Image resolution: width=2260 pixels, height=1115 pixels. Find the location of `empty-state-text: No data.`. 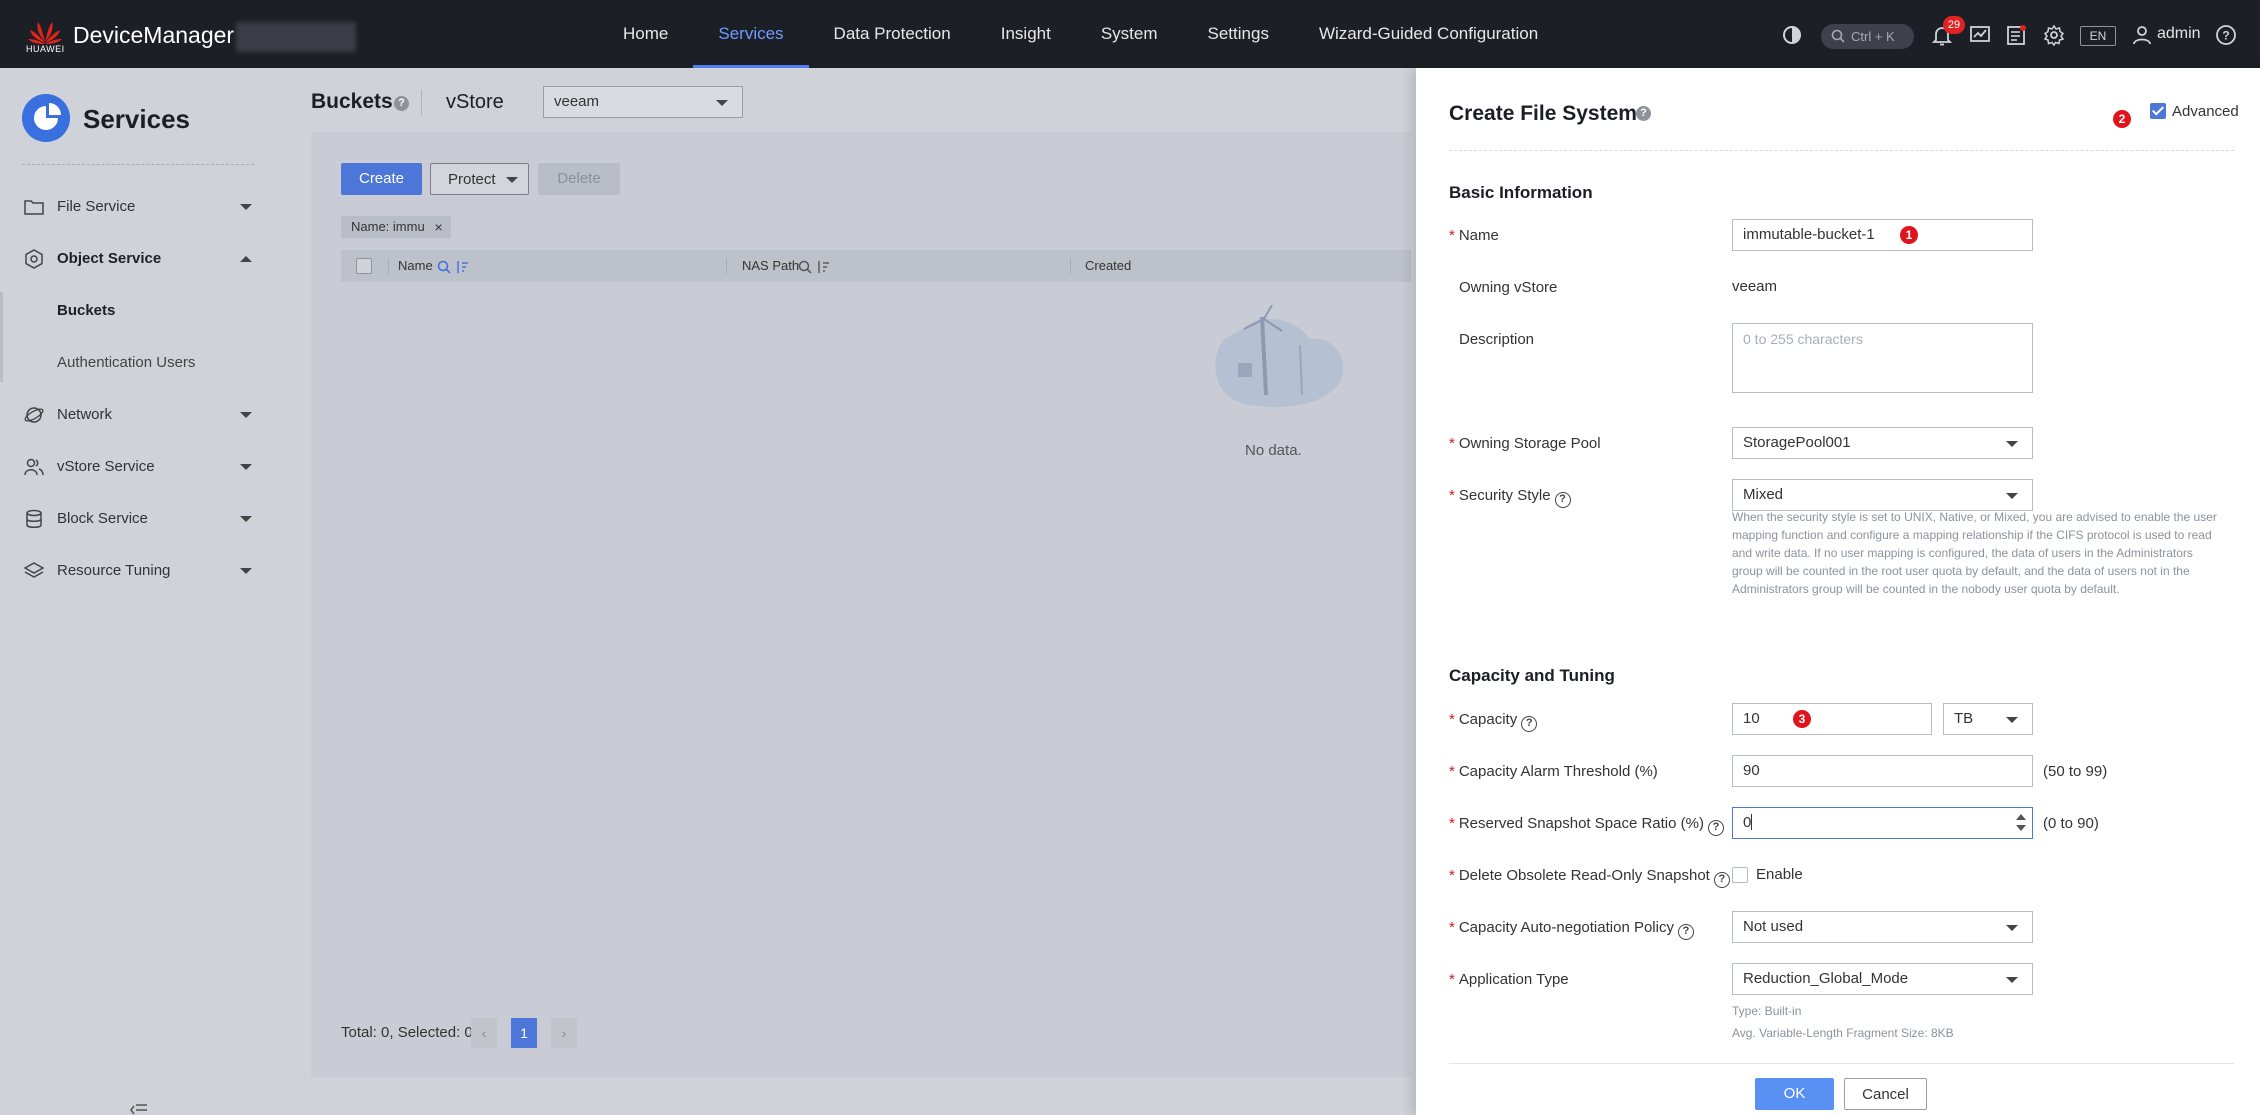

empty-state-text: No data. is located at coordinates (1273, 450).